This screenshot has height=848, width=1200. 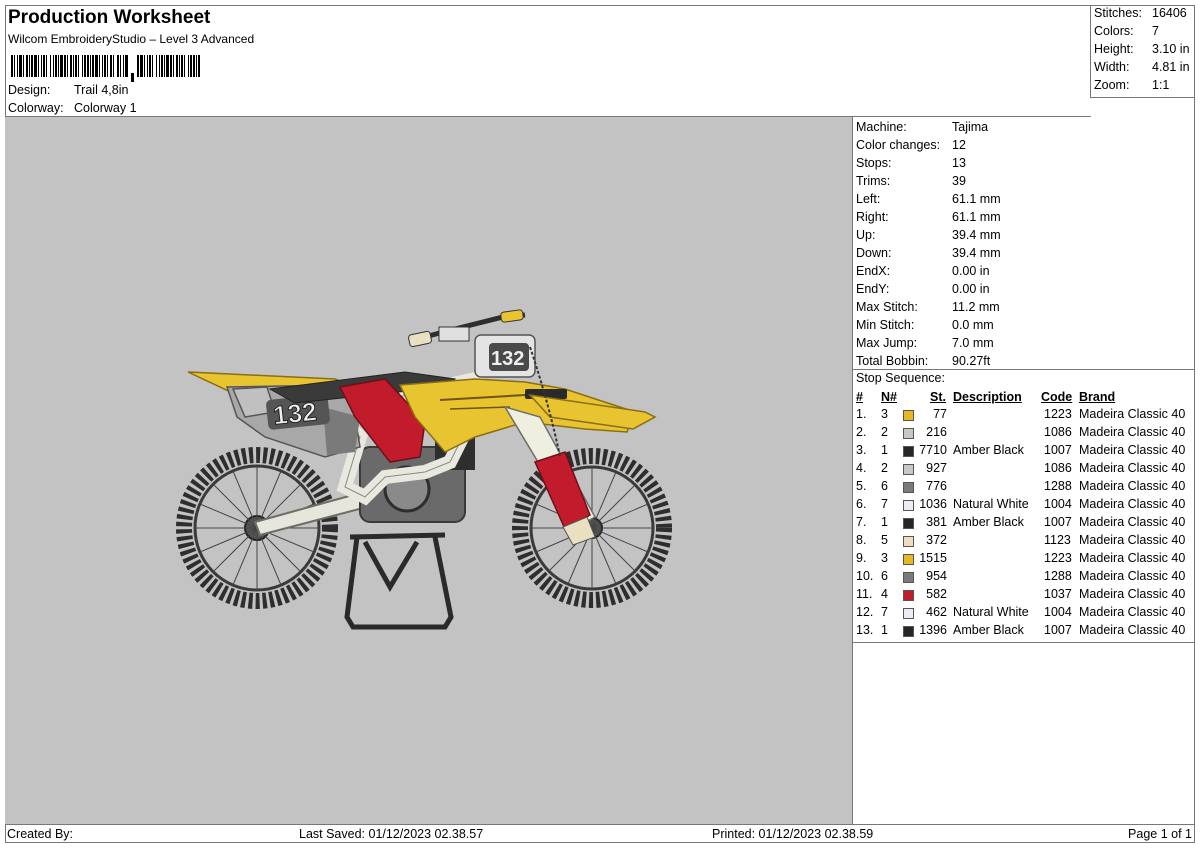 What do you see at coordinates (884, 486) in the screenshot?
I see `stop-needle: 6` at bounding box center [884, 486].